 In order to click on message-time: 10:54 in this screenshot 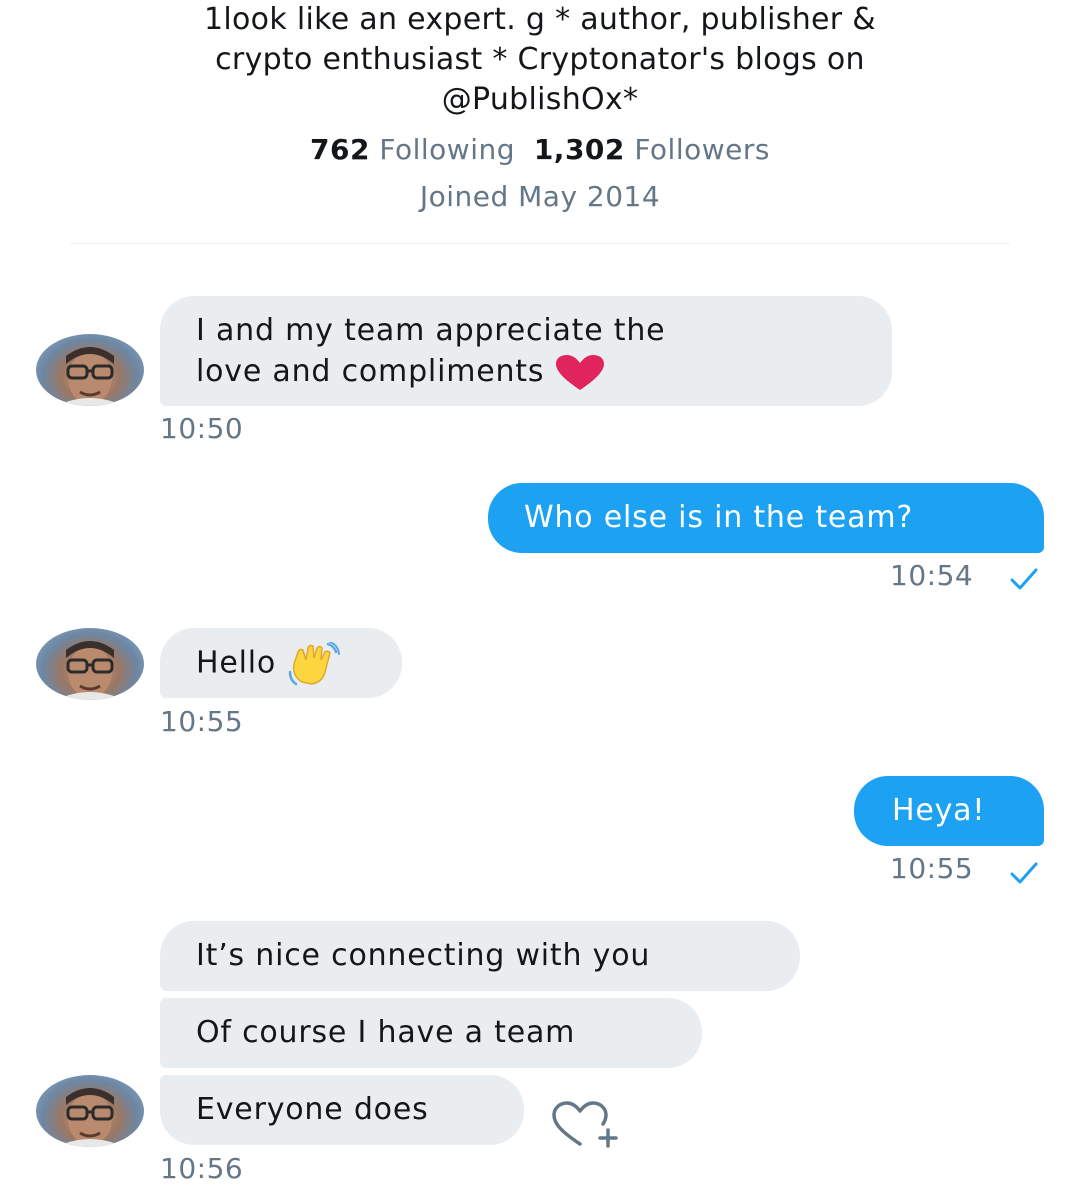, I will do `click(932, 575)`.